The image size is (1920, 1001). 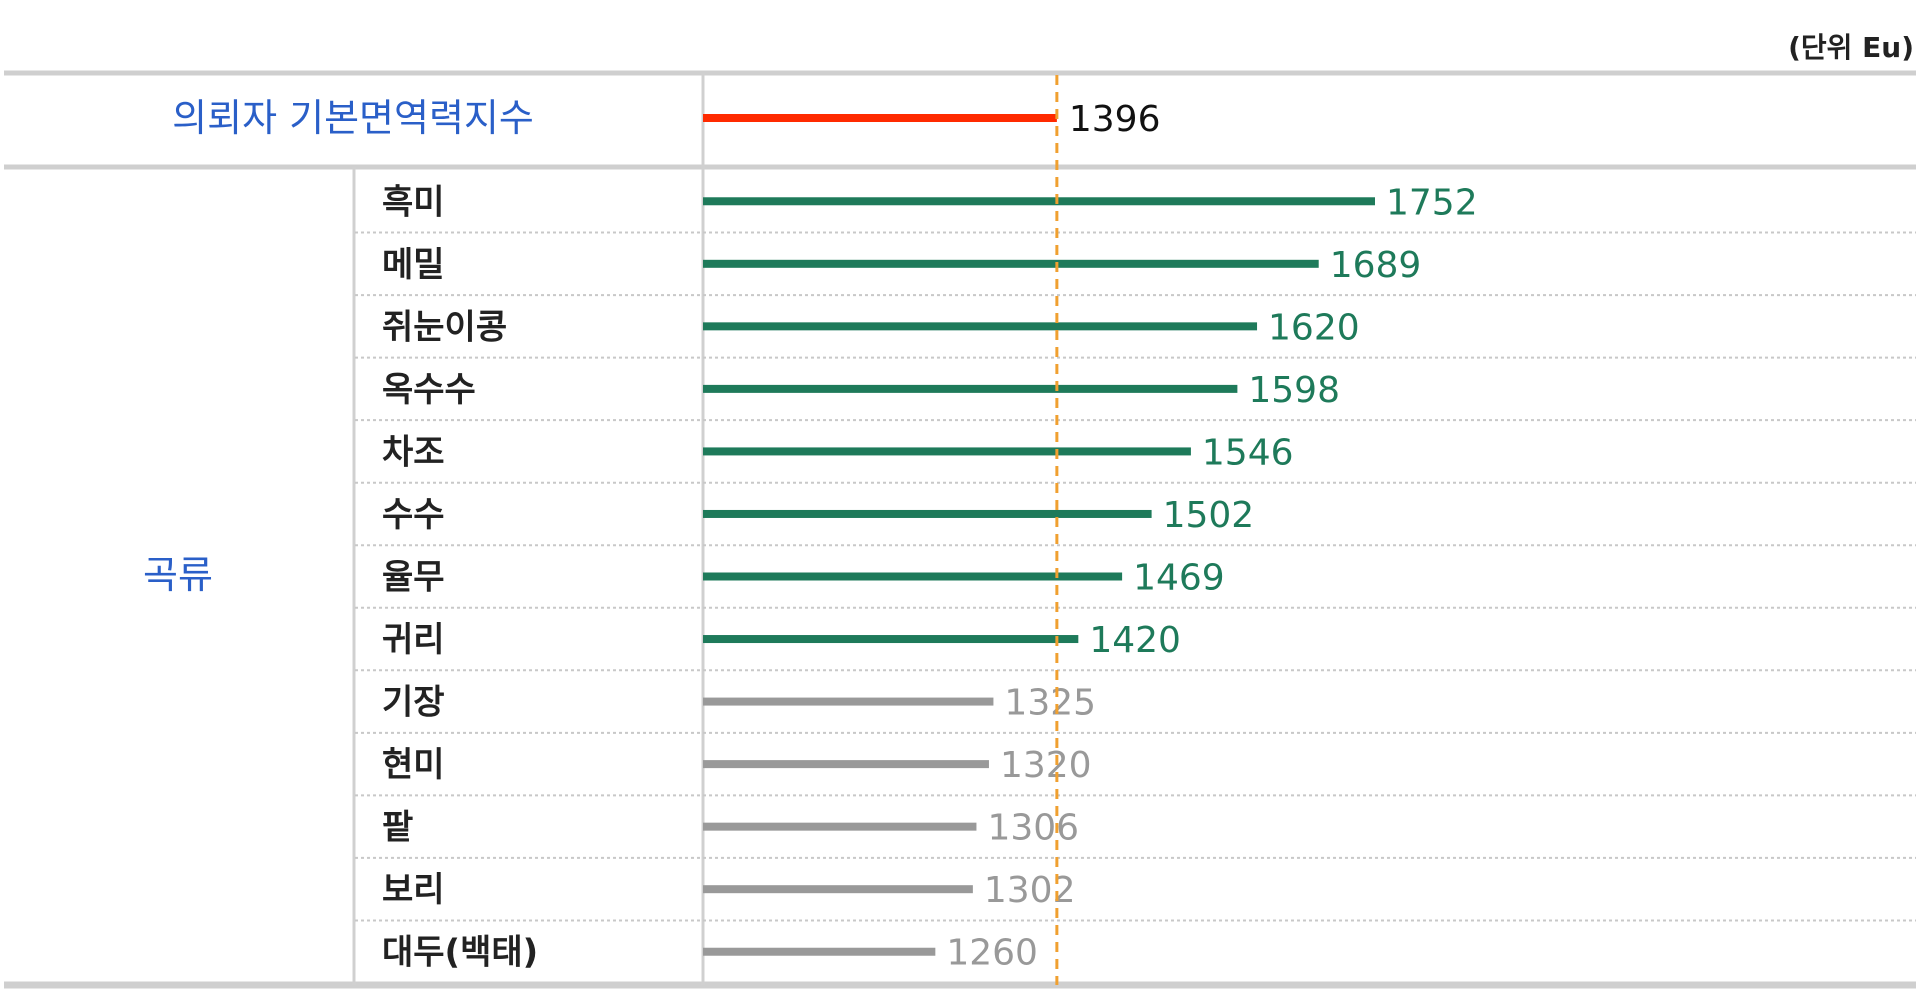 What do you see at coordinates (1209, 515) in the screenshot?
I see `value-label: 1502` at bounding box center [1209, 515].